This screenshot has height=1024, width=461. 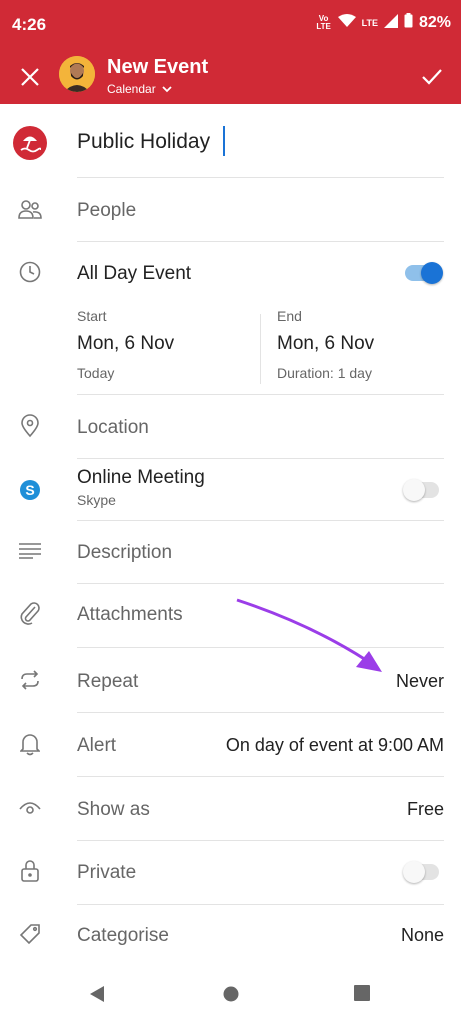 I want to click on eye-icon, so click(x=30, y=808).